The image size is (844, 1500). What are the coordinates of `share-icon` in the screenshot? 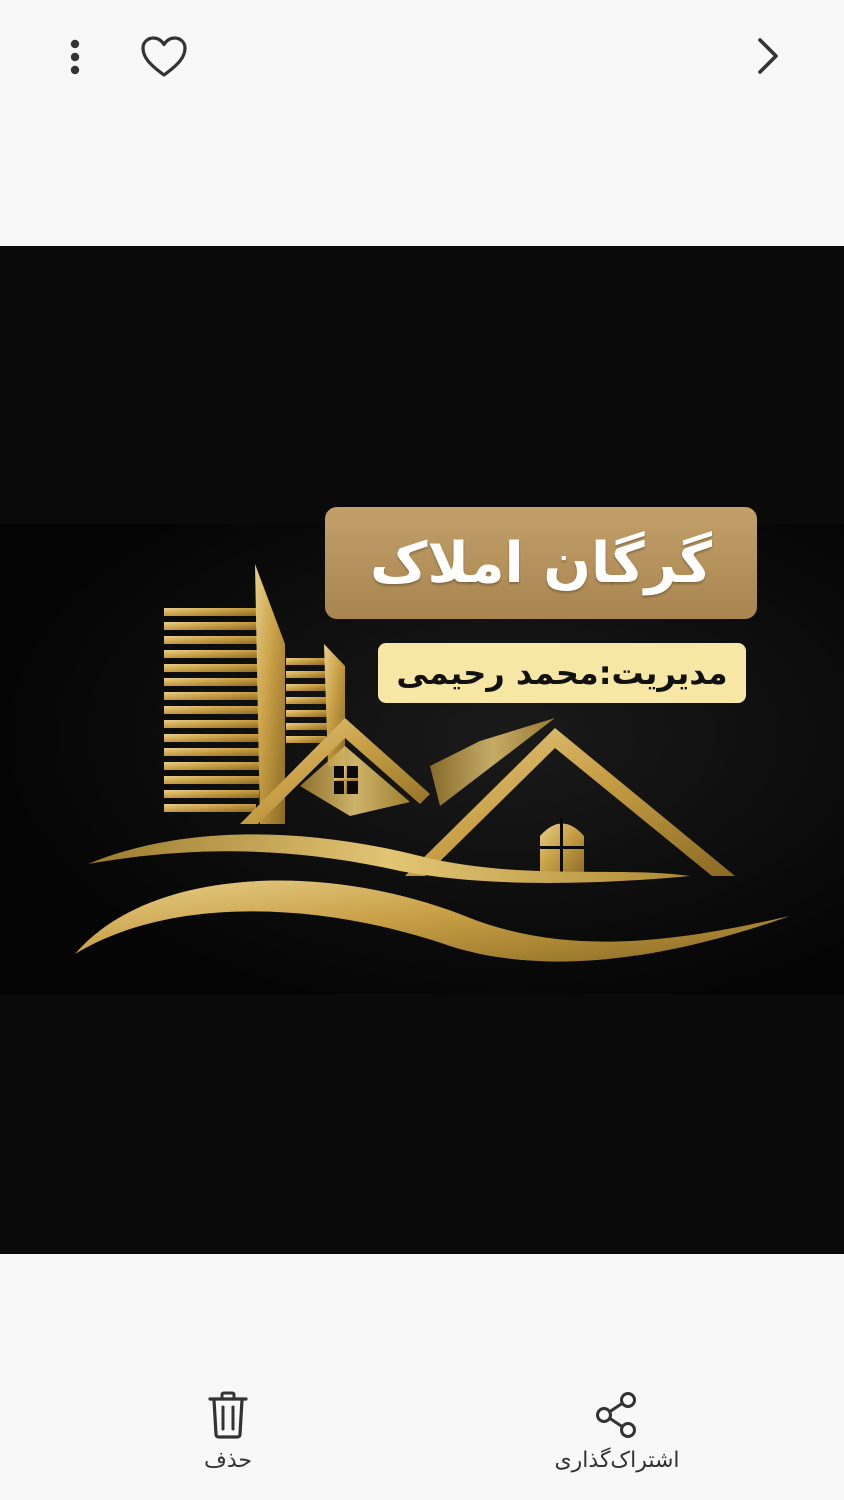 It's located at (616, 1415).